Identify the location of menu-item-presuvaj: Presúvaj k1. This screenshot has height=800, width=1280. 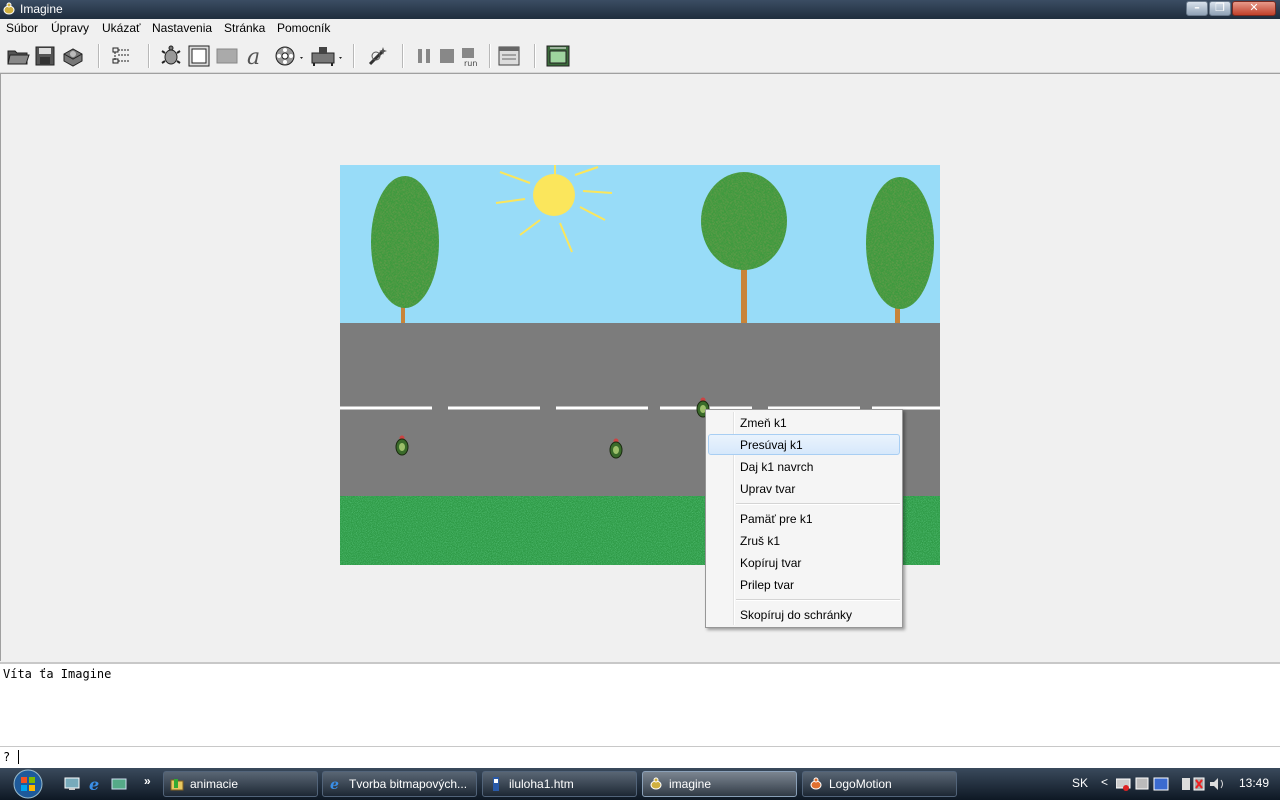
(804, 444).